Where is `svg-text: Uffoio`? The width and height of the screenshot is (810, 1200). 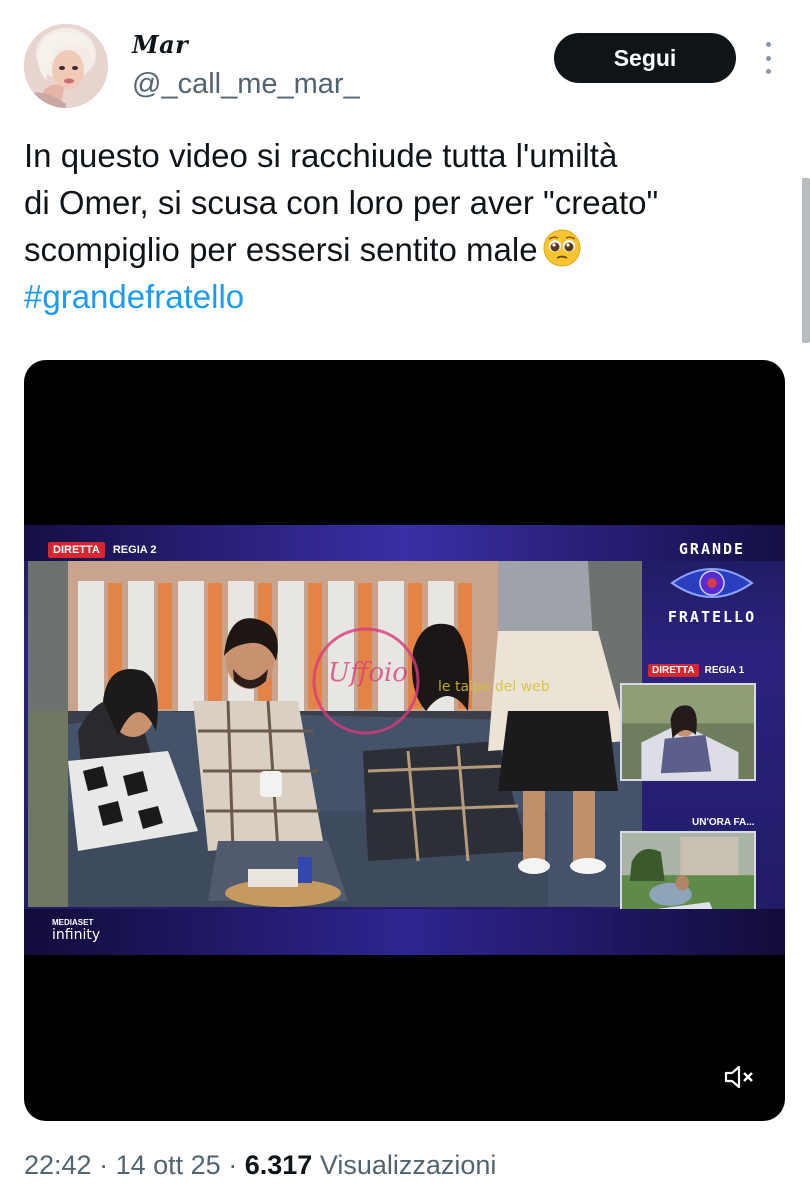
svg-text: Uffoio is located at coordinates (368, 673).